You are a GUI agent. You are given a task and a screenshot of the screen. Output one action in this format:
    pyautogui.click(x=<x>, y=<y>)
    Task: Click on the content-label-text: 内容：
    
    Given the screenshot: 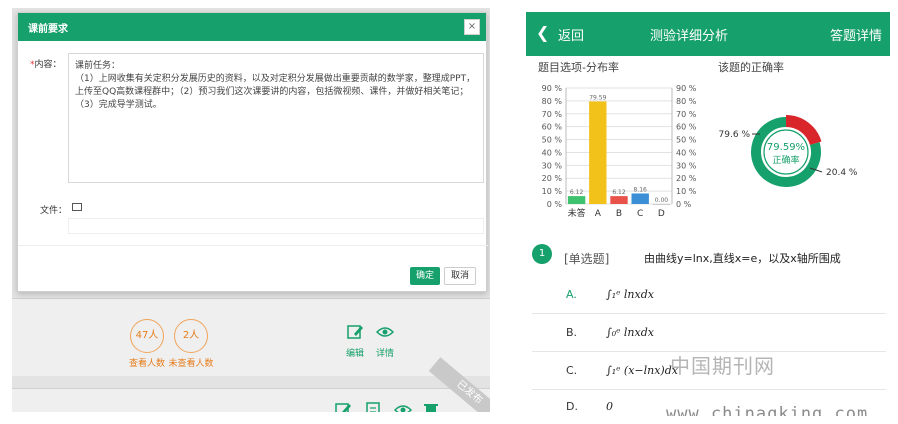 What is the action you would take?
    pyautogui.click(x=48, y=65)
    